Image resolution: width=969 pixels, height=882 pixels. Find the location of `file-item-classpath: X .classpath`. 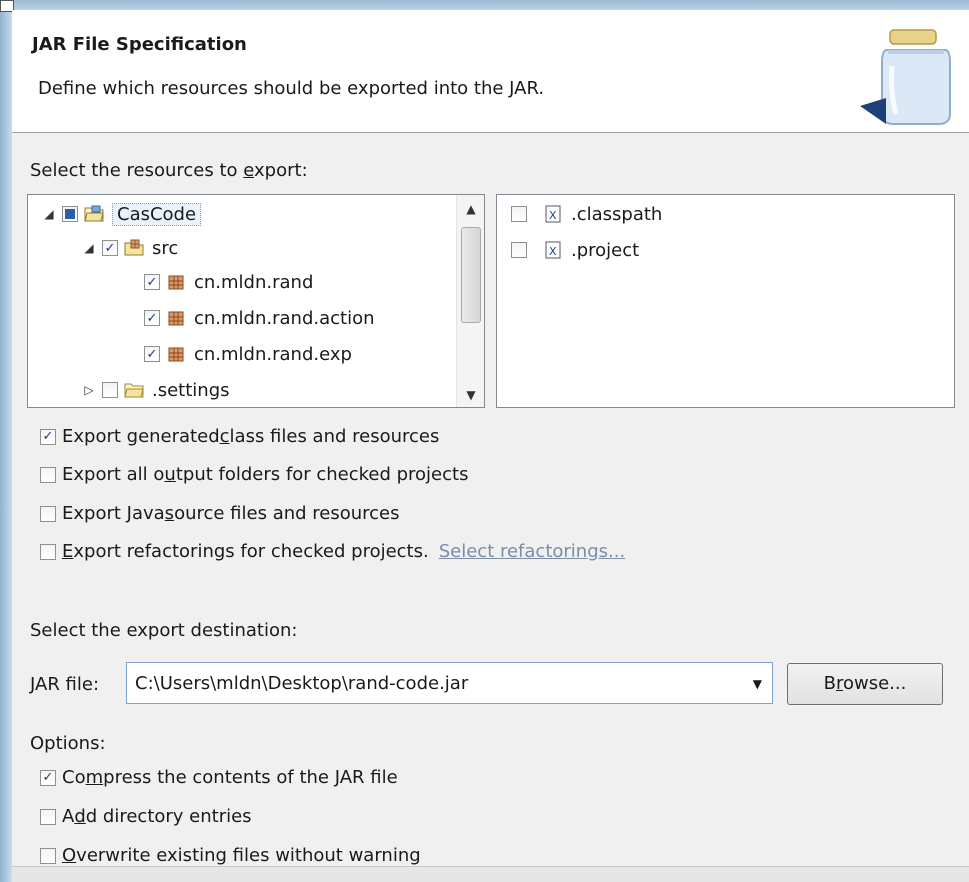

file-item-classpath: X .classpath is located at coordinates (586, 214).